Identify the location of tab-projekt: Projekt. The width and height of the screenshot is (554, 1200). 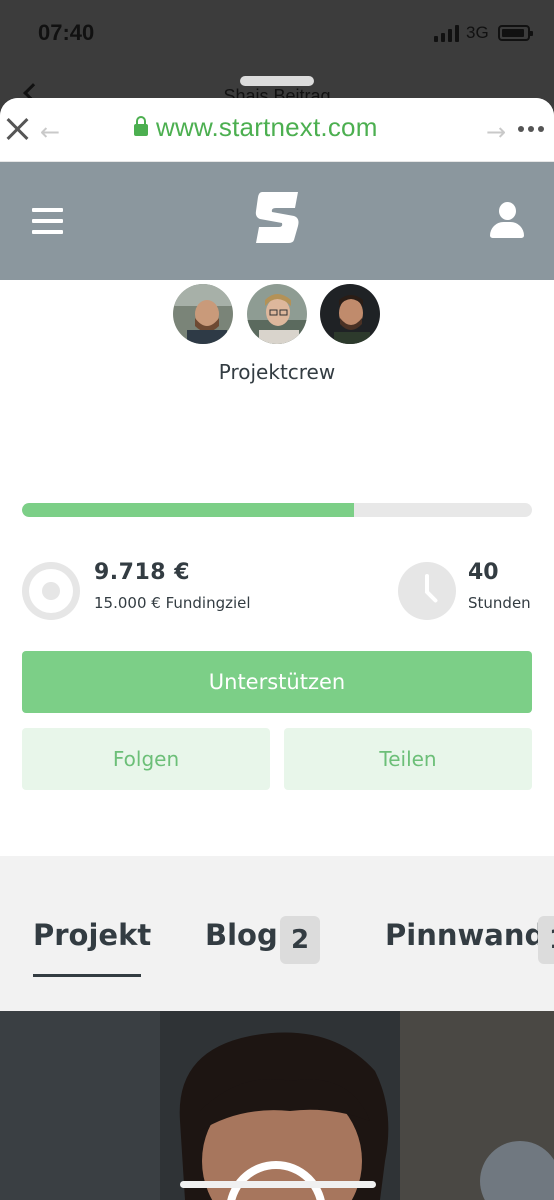
(92, 935).